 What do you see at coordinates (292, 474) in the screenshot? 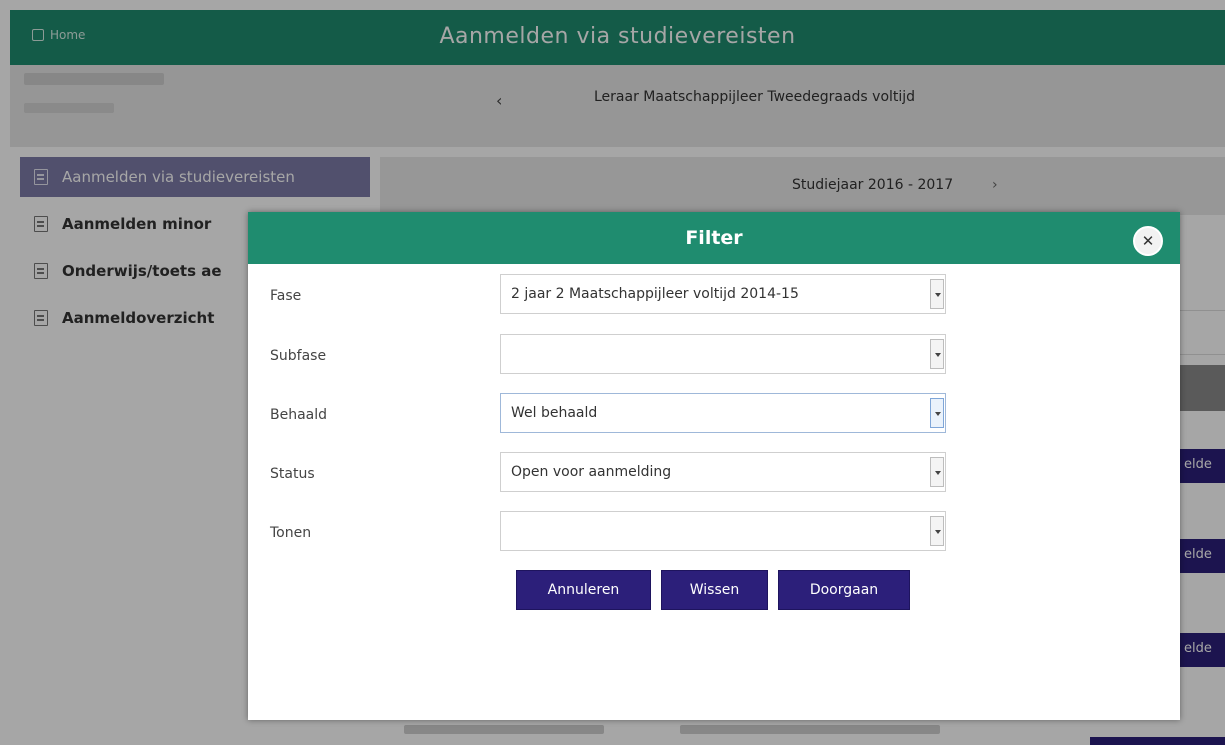
I see `field-label-status: Status` at bounding box center [292, 474].